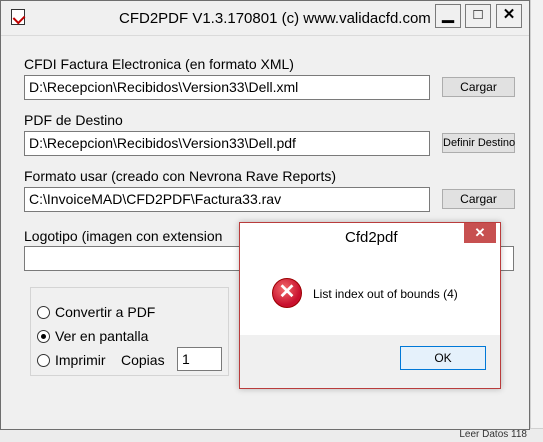  Describe the element at coordinates (123, 236) in the screenshot. I see `logo-label: Logotipo (imagen con extension` at that location.